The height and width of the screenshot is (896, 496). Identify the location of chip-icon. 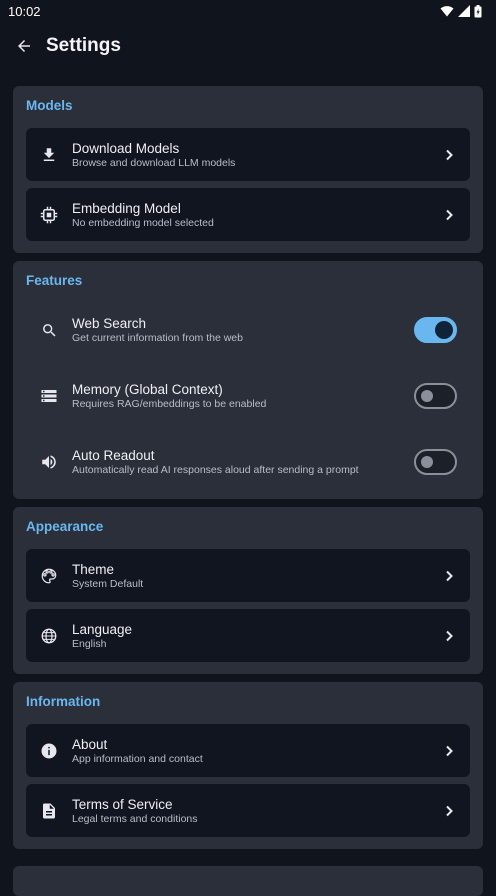
(49, 215).